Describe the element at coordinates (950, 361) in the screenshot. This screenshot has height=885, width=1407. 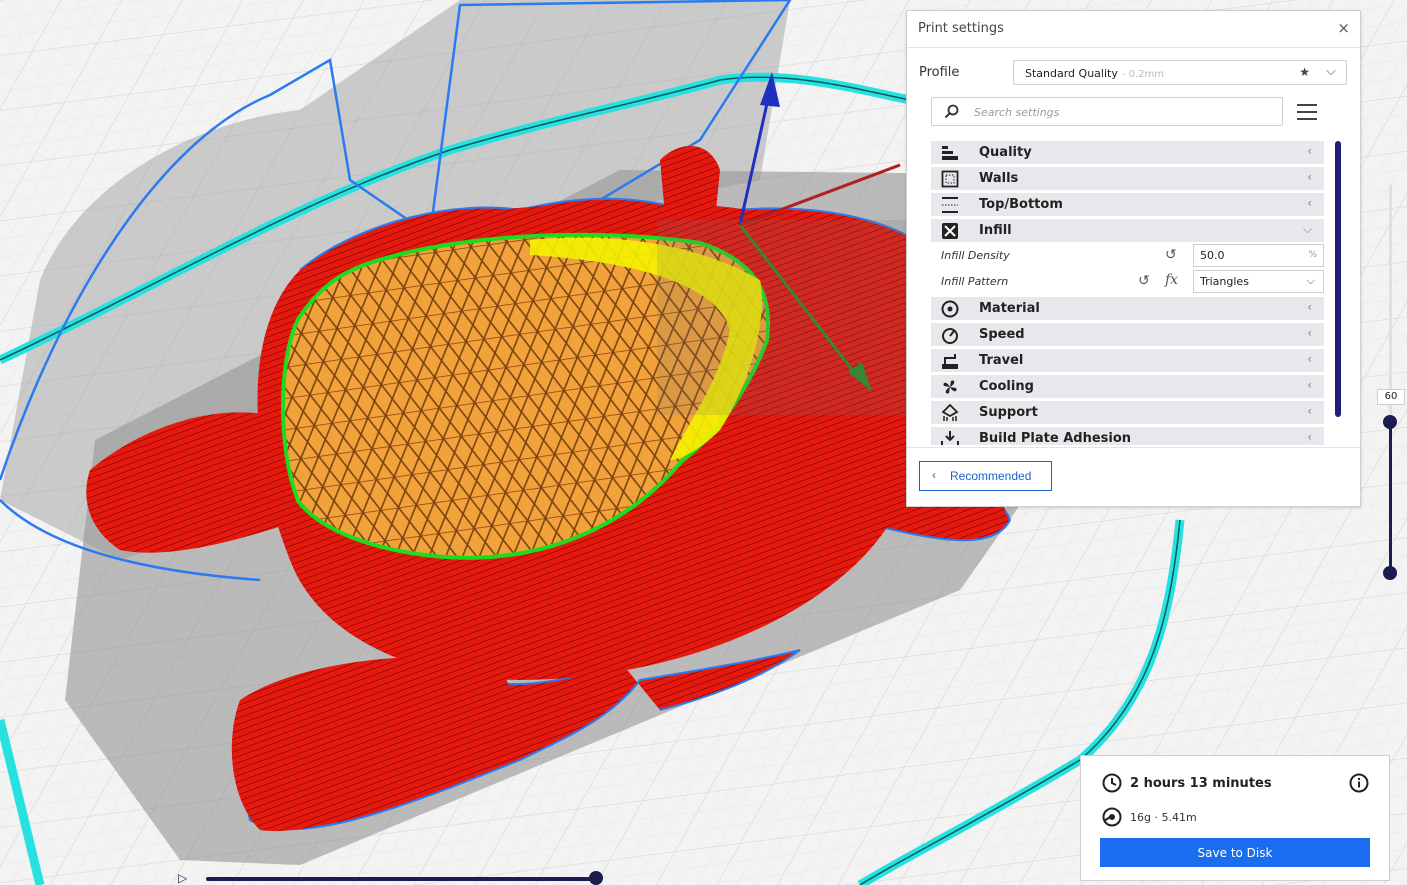
I see `travel-icon` at that location.